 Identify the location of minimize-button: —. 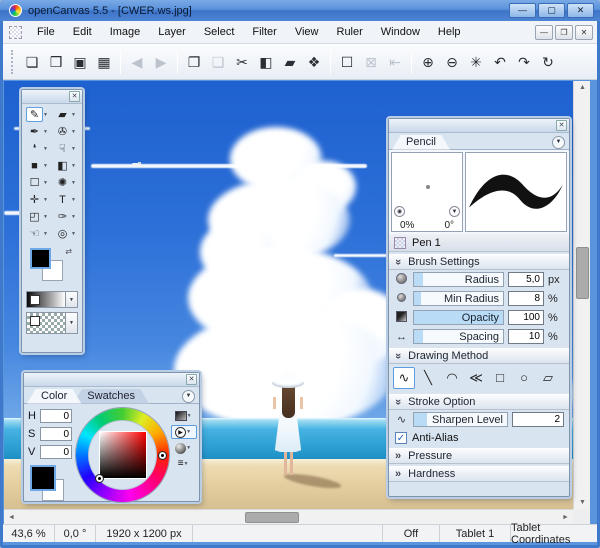
(522, 10).